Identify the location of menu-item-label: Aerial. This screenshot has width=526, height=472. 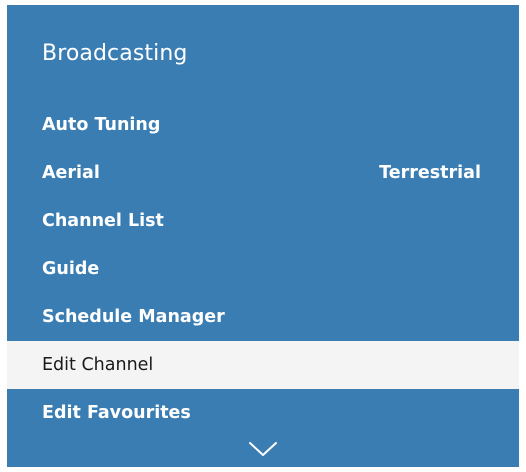
(71, 173).